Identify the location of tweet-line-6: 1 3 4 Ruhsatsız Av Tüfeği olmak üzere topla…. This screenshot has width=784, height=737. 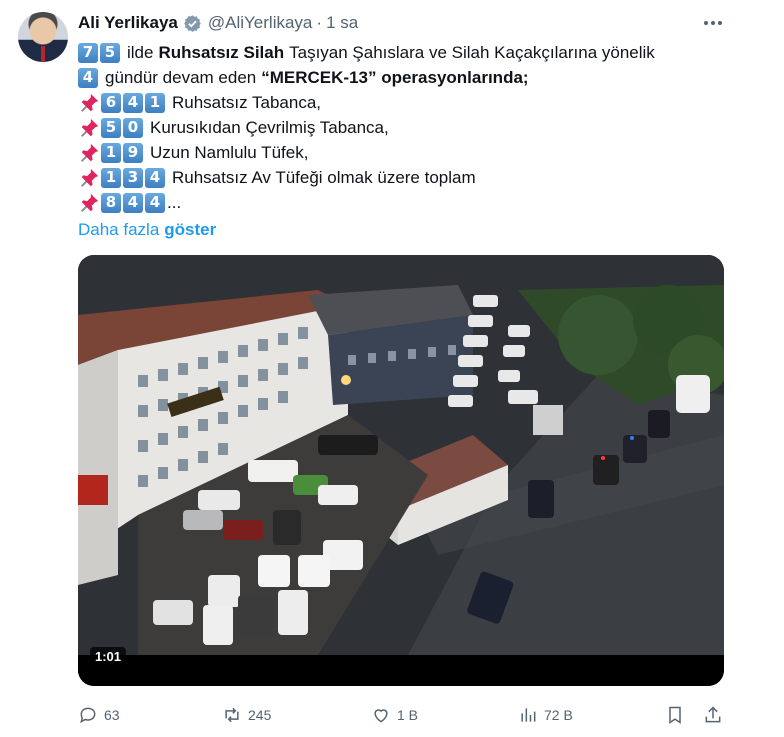
(408, 177).